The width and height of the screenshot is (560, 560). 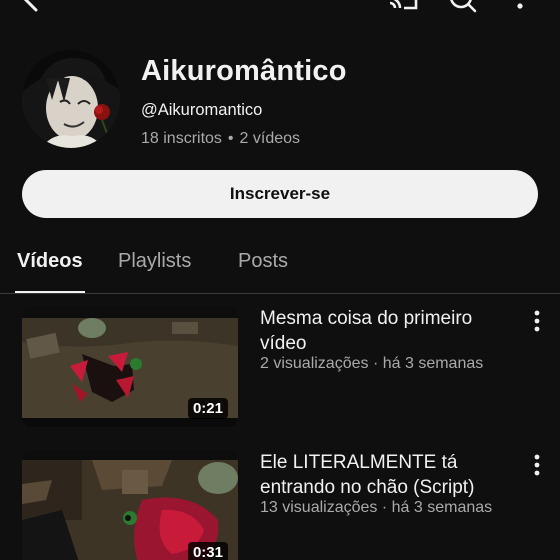 I want to click on video-views: 2 visualizações, so click(x=314, y=363).